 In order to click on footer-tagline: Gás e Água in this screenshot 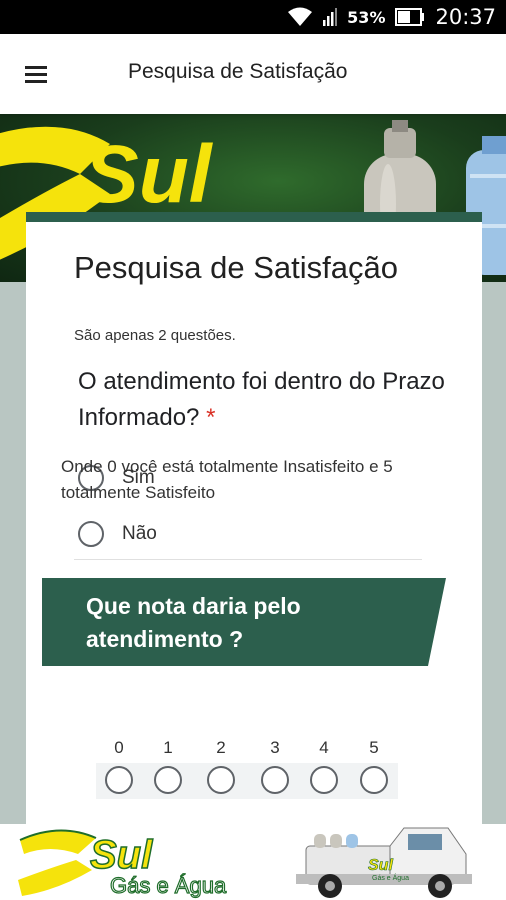, I will do `click(168, 885)`.